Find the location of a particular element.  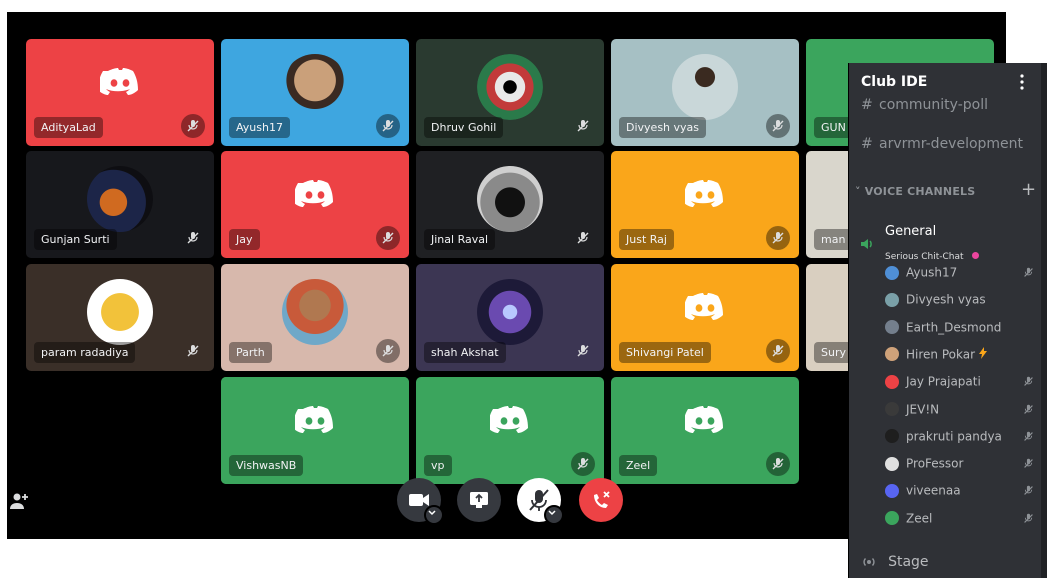

participant-tile: Parth is located at coordinates (315, 317).